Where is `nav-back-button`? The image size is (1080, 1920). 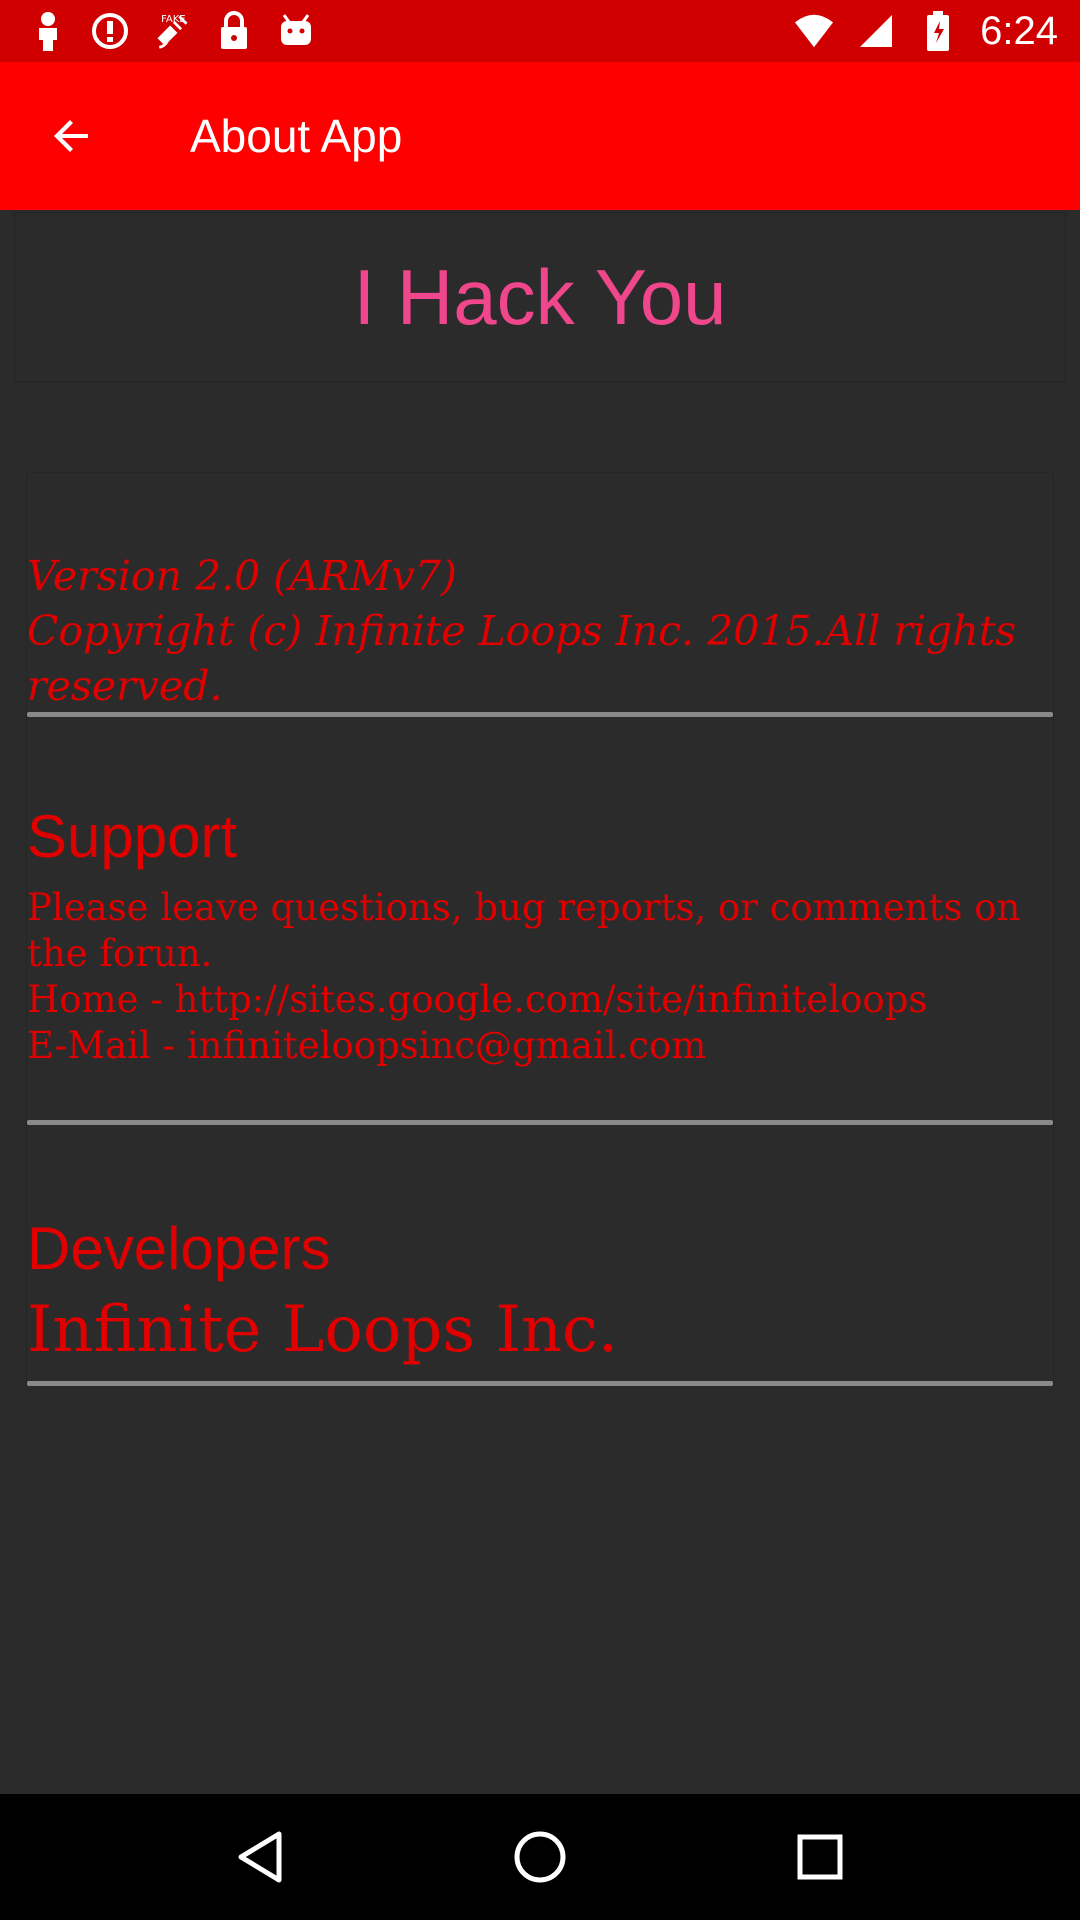
nav-back-button is located at coordinates (260, 1857).